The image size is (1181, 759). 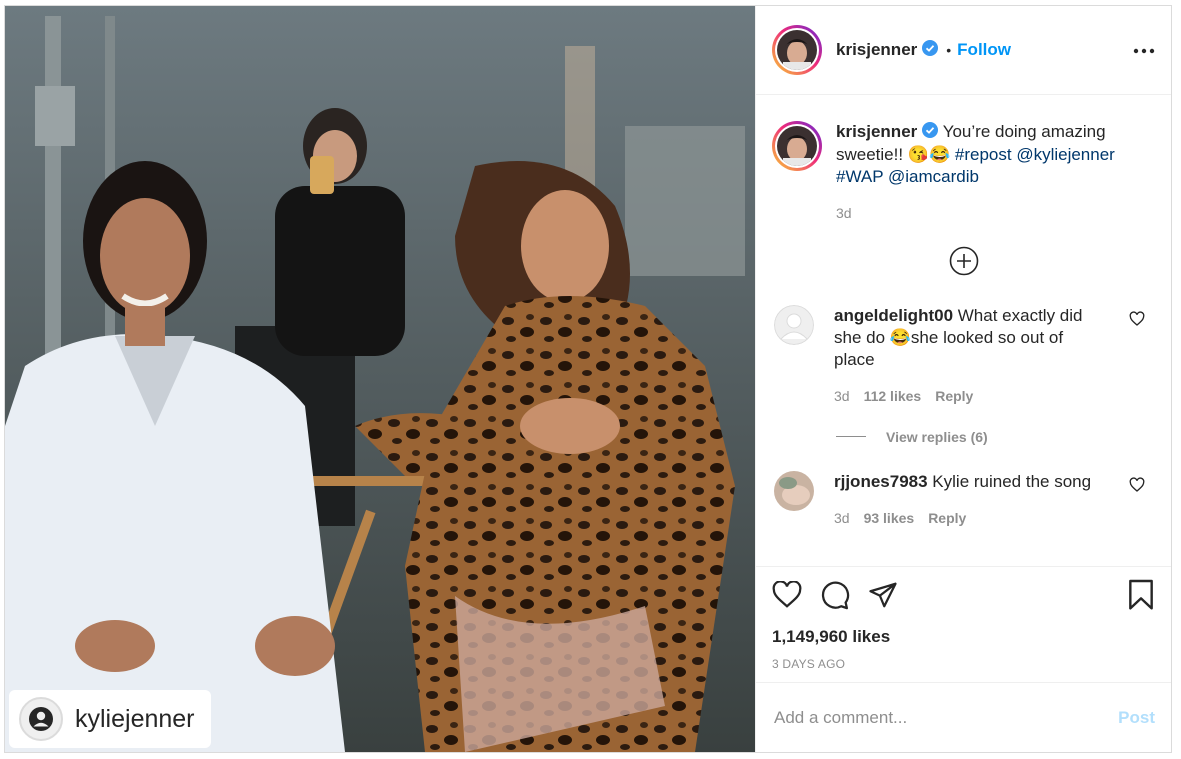 I want to click on comment-meta: 3d 93 likes Reply, so click(x=968, y=518).